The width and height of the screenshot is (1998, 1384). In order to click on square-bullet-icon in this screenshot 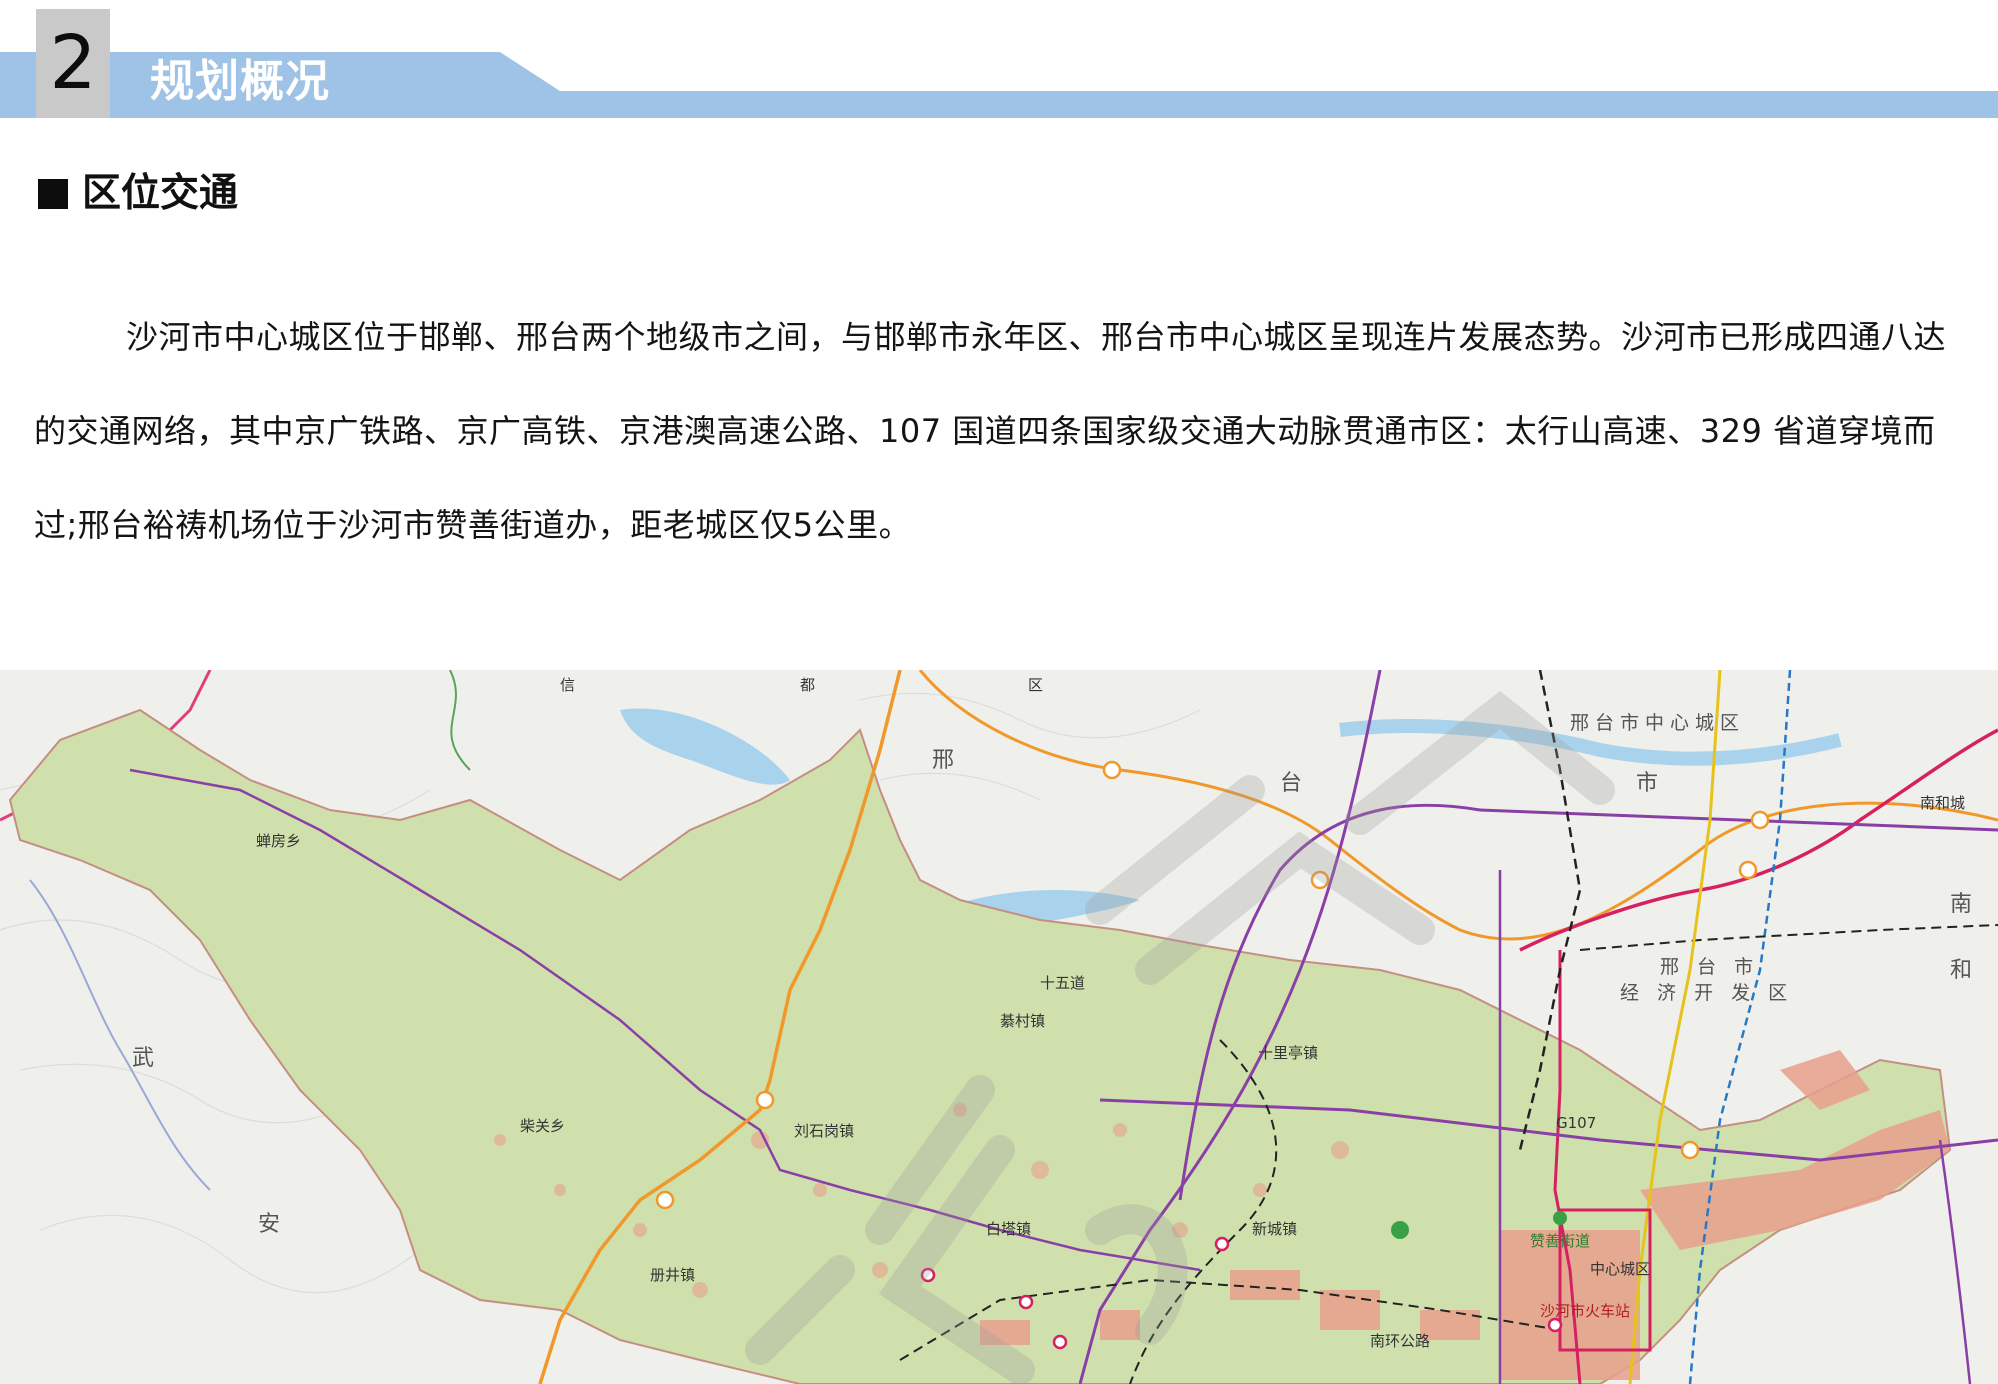, I will do `click(53, 194)`.